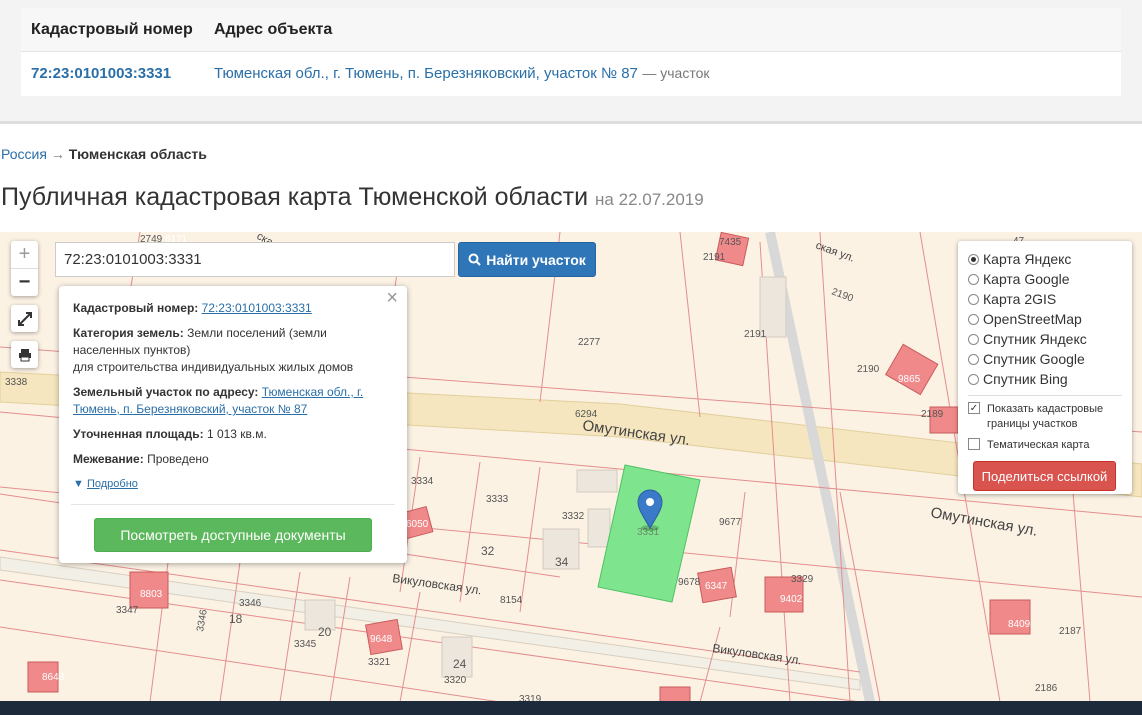 Image resolution: width=1142 pixels, height=715 pixels. Describe the element at coordinates (233, 484) in the screenshot. I see `details-toggle: ▼ Подробно` at that location.